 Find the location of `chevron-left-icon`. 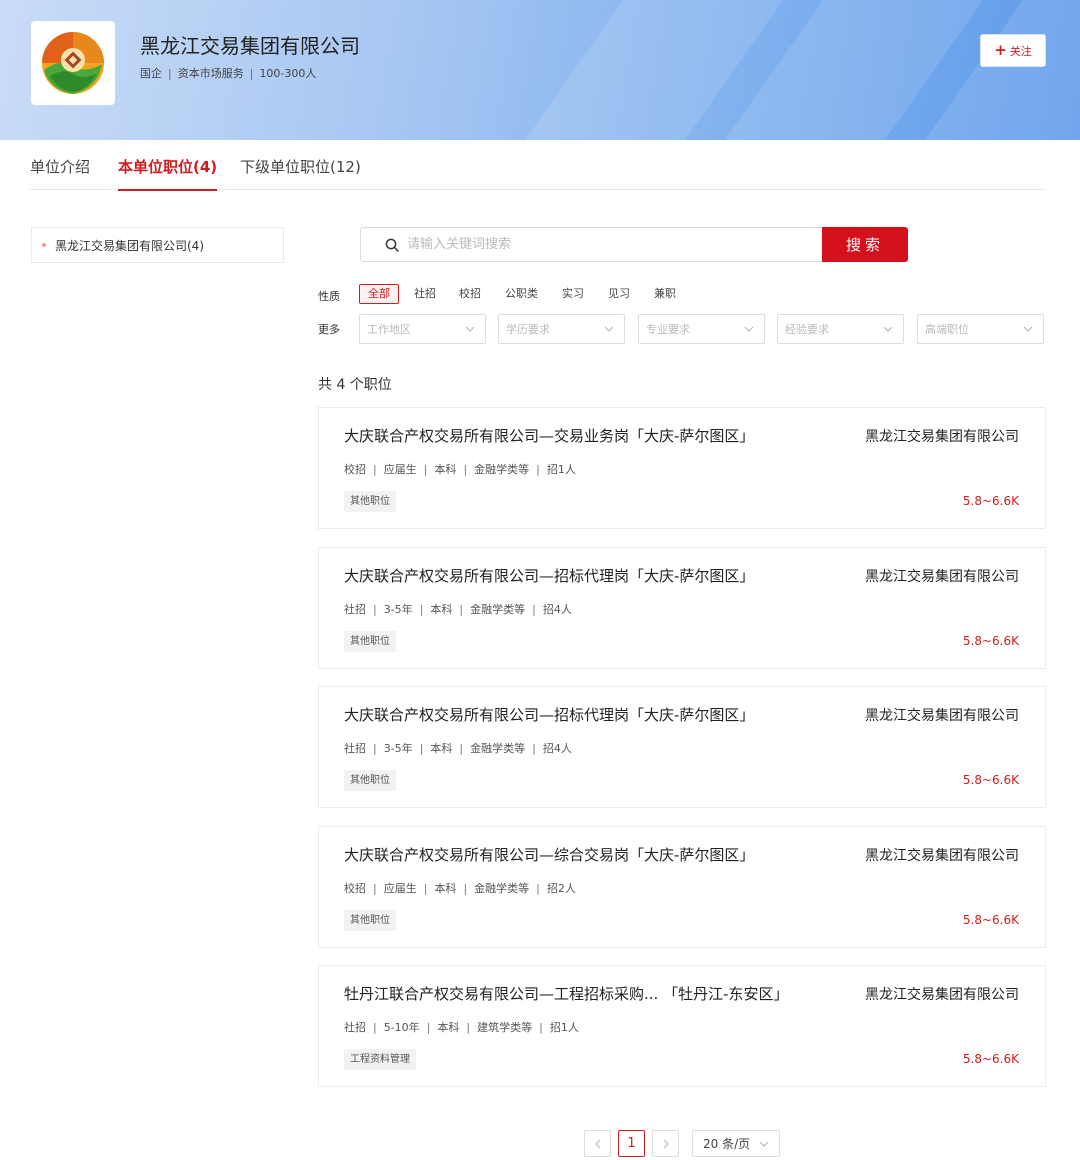

chevron-left-icon is located at coordinates (597, 1143).